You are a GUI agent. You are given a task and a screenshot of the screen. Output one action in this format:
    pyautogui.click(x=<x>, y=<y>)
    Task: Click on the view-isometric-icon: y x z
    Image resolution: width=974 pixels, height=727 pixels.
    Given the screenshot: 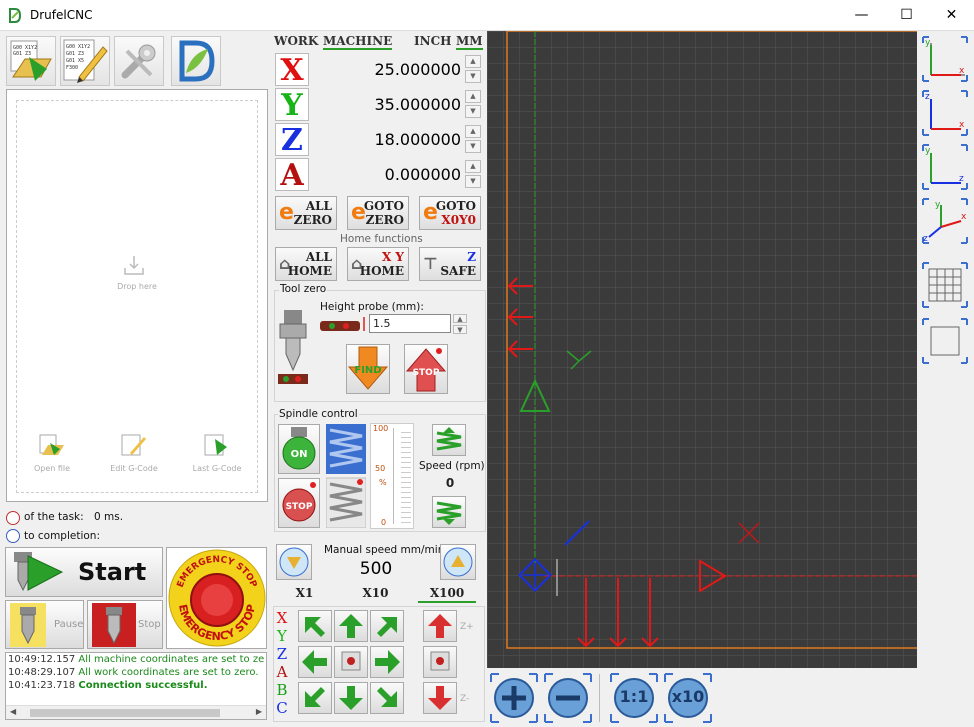 What is the action you would take?
    pyautogui.click(x=945, y=221)
    